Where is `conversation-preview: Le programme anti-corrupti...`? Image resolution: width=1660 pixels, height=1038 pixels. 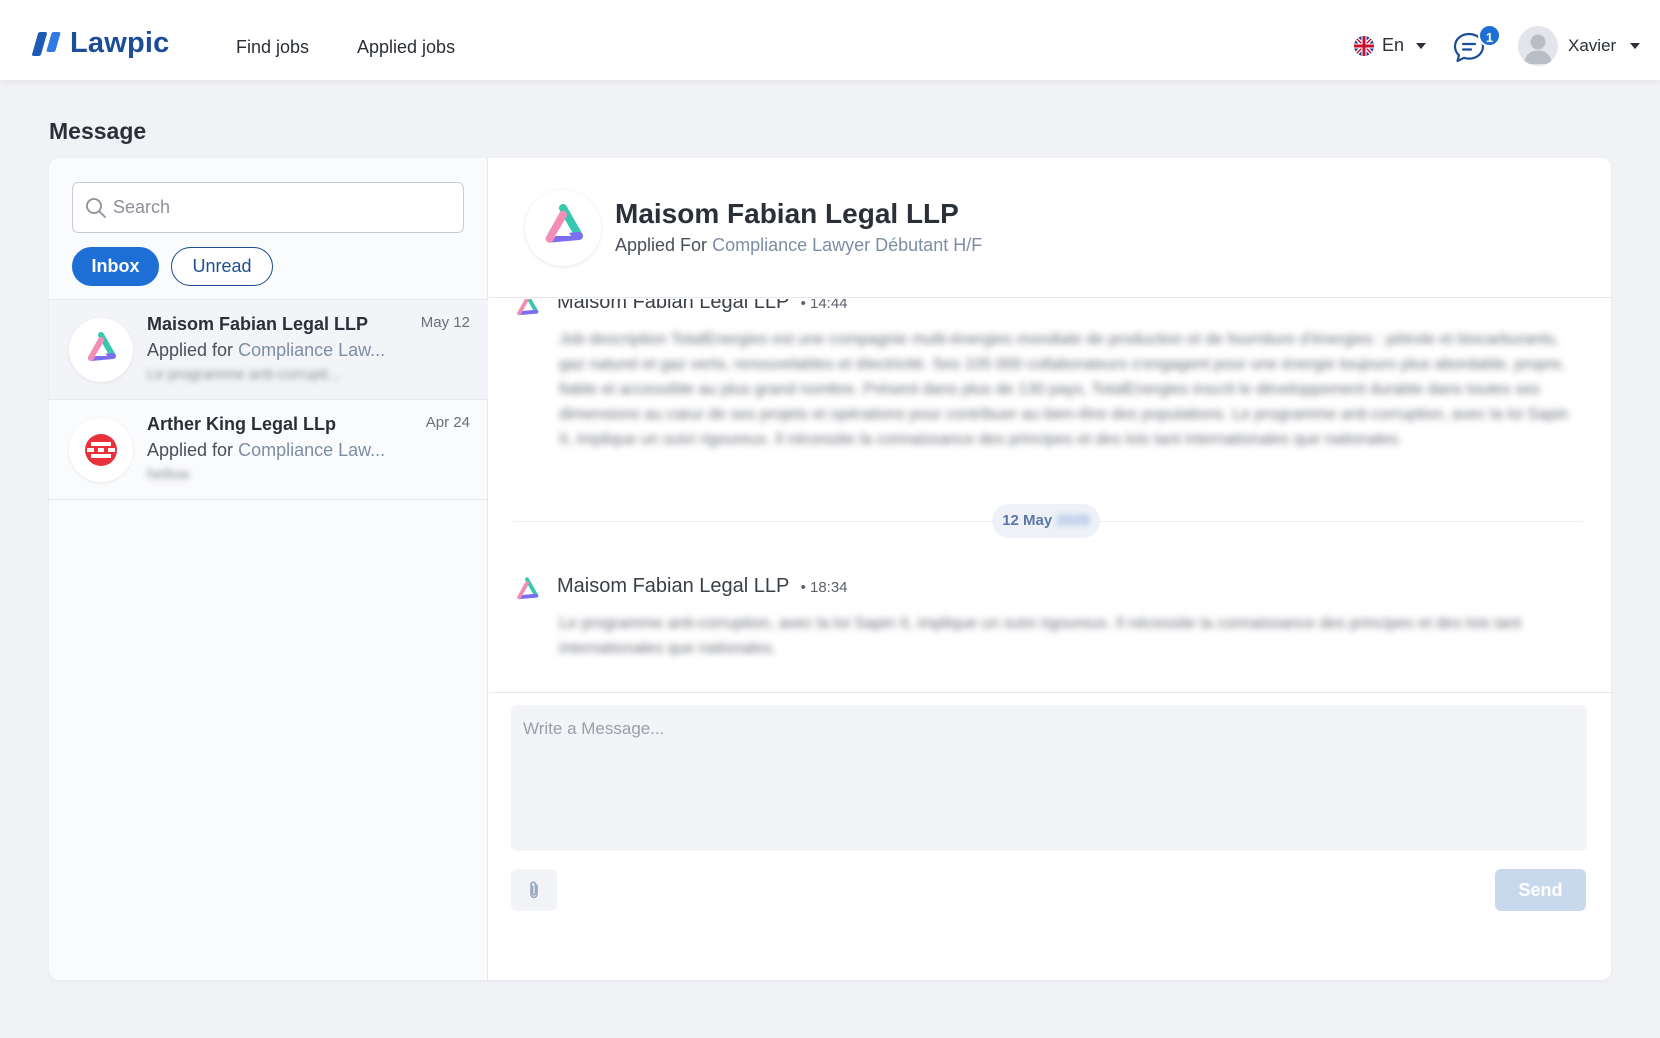 conversation-preview: Le programme anti-corrupti... is located at coordinates (244, 374).